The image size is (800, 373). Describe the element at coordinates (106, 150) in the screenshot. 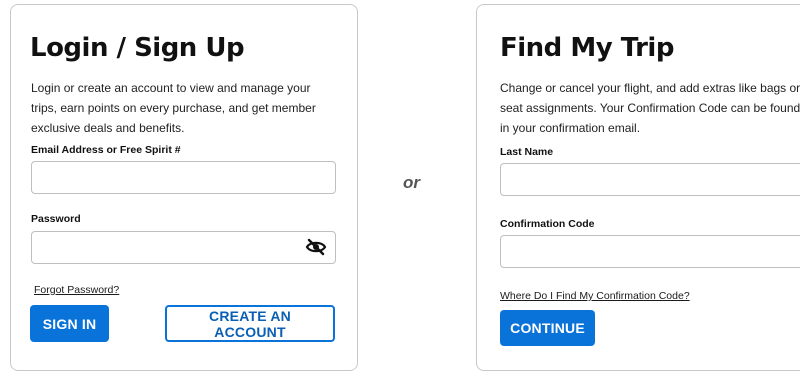

I see `email-label: Email Address or Free Spirit #` at that location.